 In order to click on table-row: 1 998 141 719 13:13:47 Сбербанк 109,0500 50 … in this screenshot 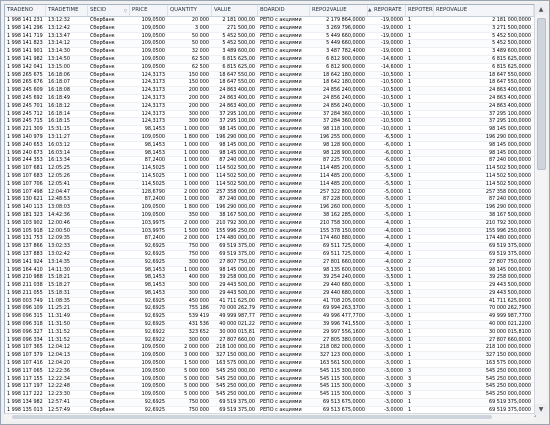, I will do `click(270, 37)`.